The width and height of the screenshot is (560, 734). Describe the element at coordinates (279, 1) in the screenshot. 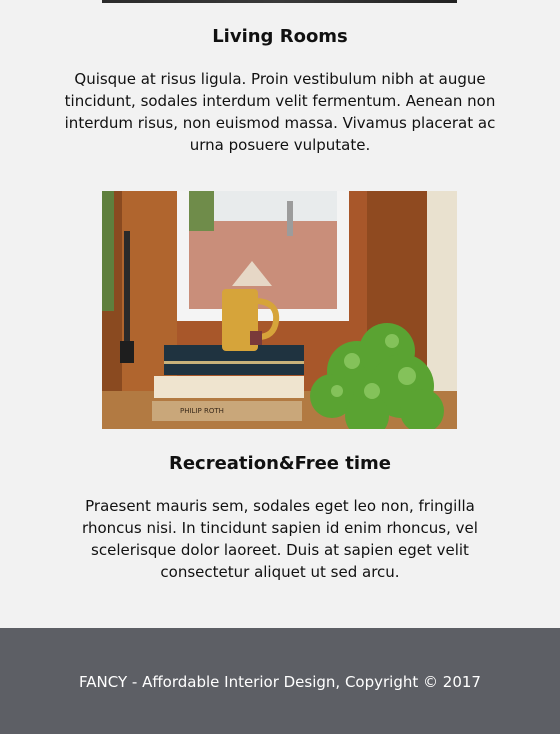

I see `previous-section-image-edge` at that location.